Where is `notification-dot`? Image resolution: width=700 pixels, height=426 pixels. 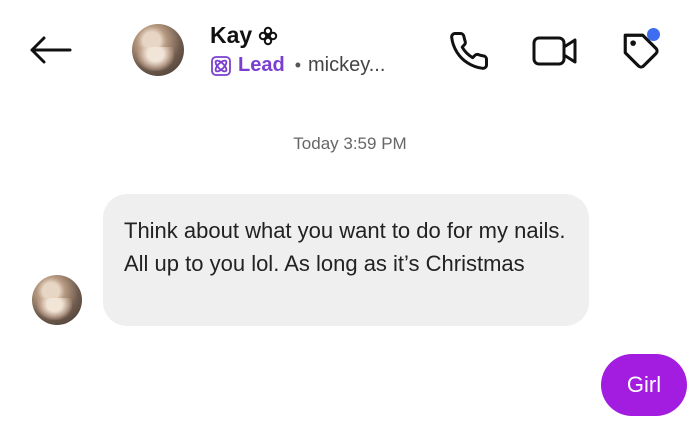 notification-dot is located at coordinates (653, 34).